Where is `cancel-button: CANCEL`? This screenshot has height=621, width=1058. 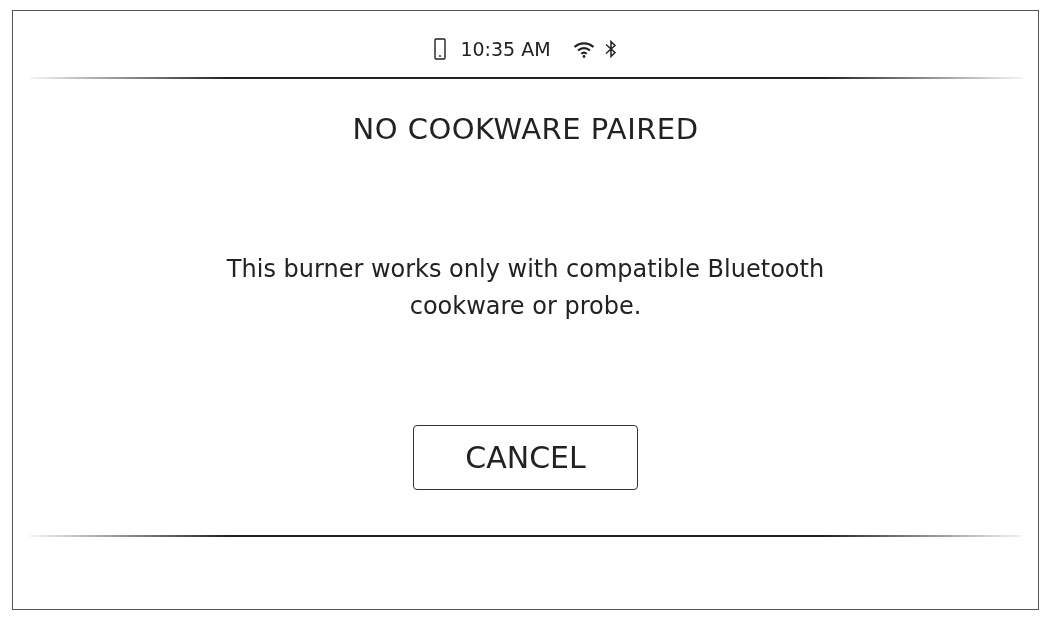
cancel-button: CANCEL is located at coordinates (525, 457).